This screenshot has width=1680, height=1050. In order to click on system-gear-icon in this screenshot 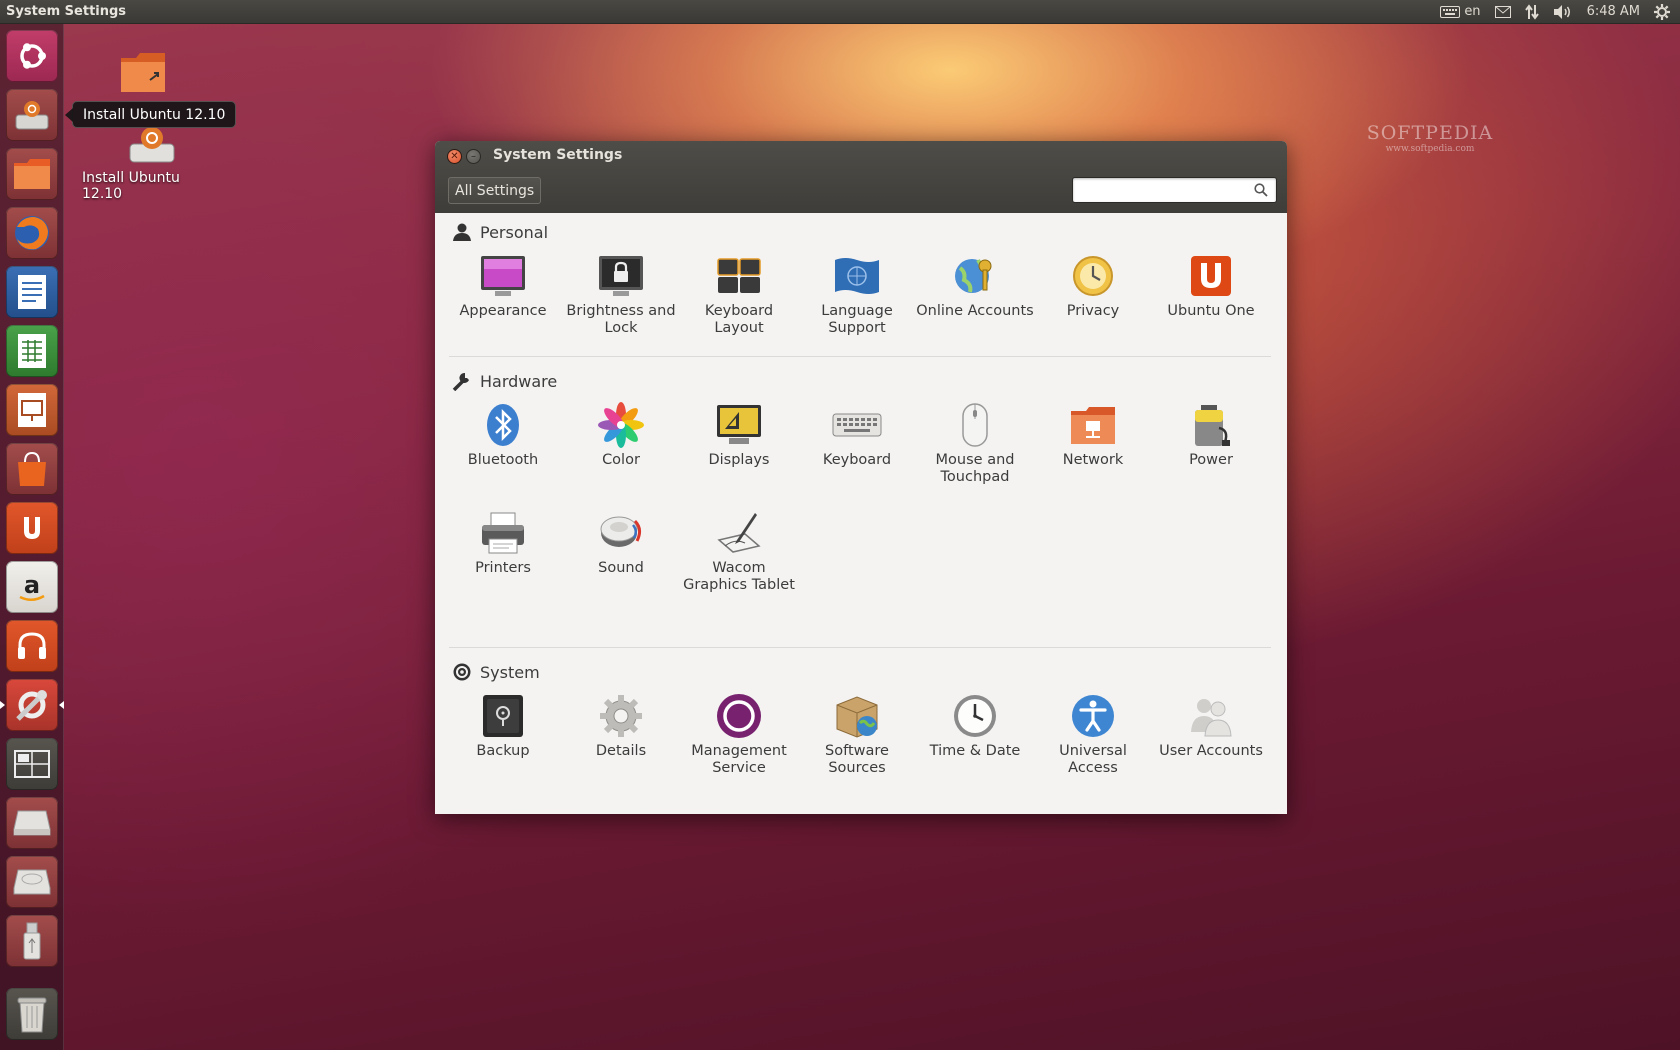, I will do `click(462, 672)`.